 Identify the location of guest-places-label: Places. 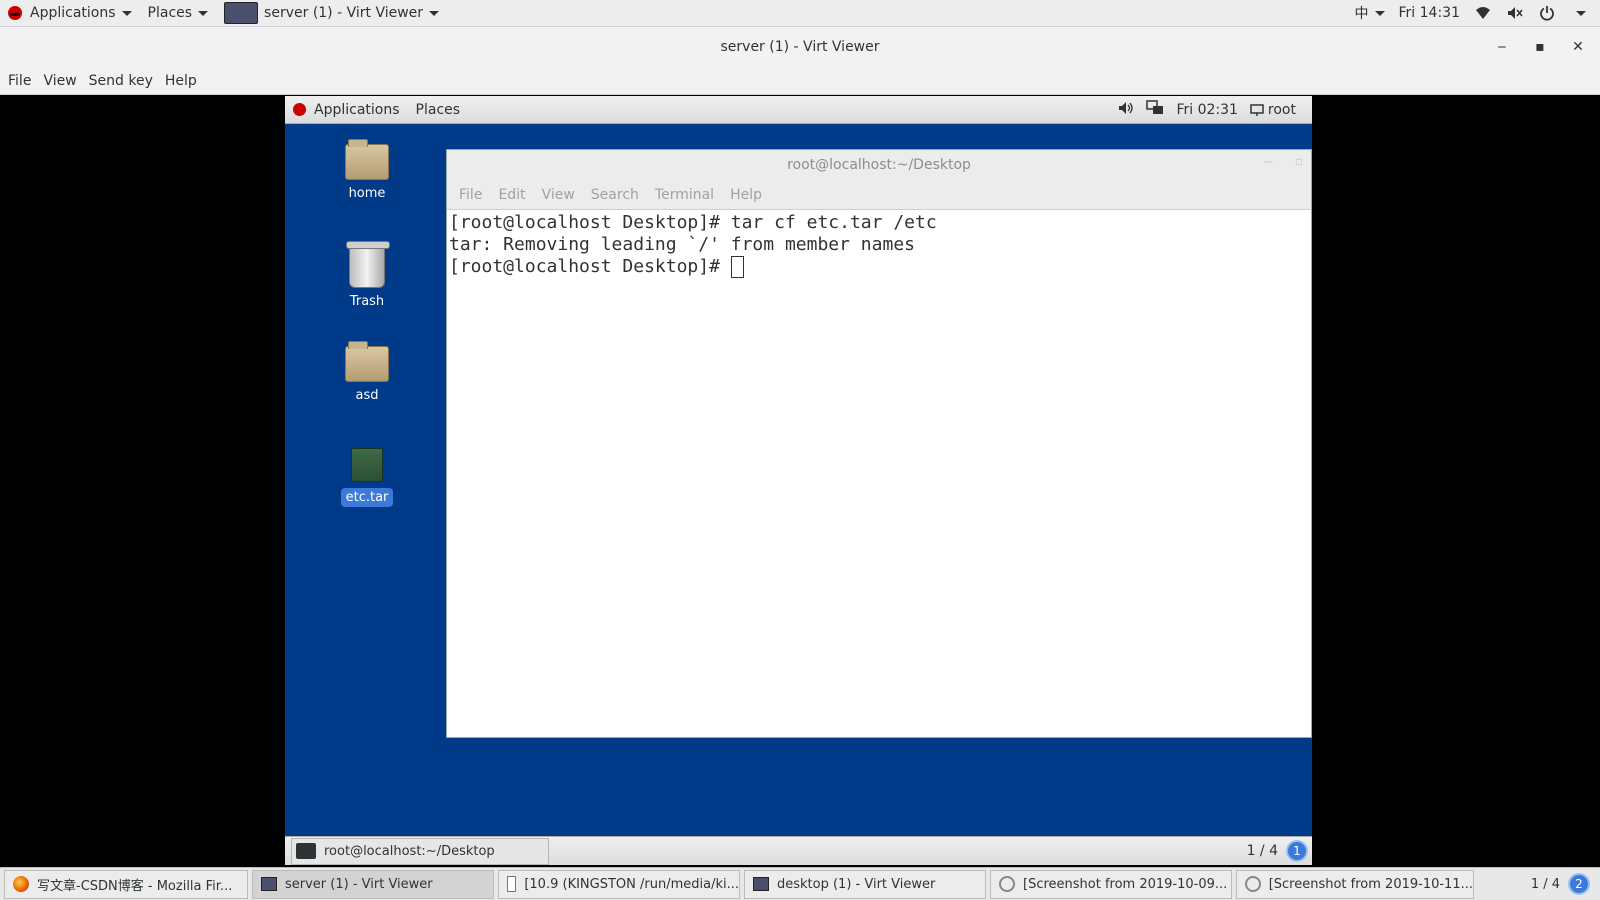
(438, 109).